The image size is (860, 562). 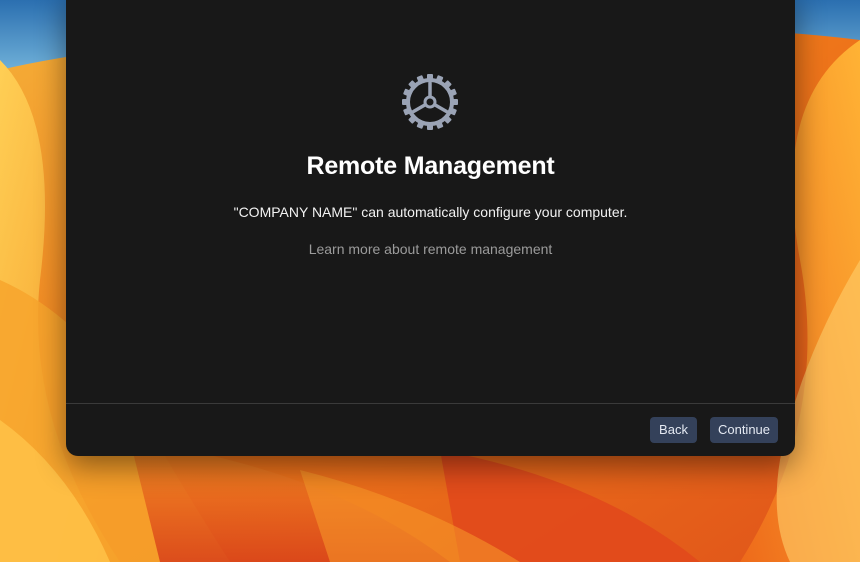 I want to click on continue-button: Continue, so click(x=744, y=430).